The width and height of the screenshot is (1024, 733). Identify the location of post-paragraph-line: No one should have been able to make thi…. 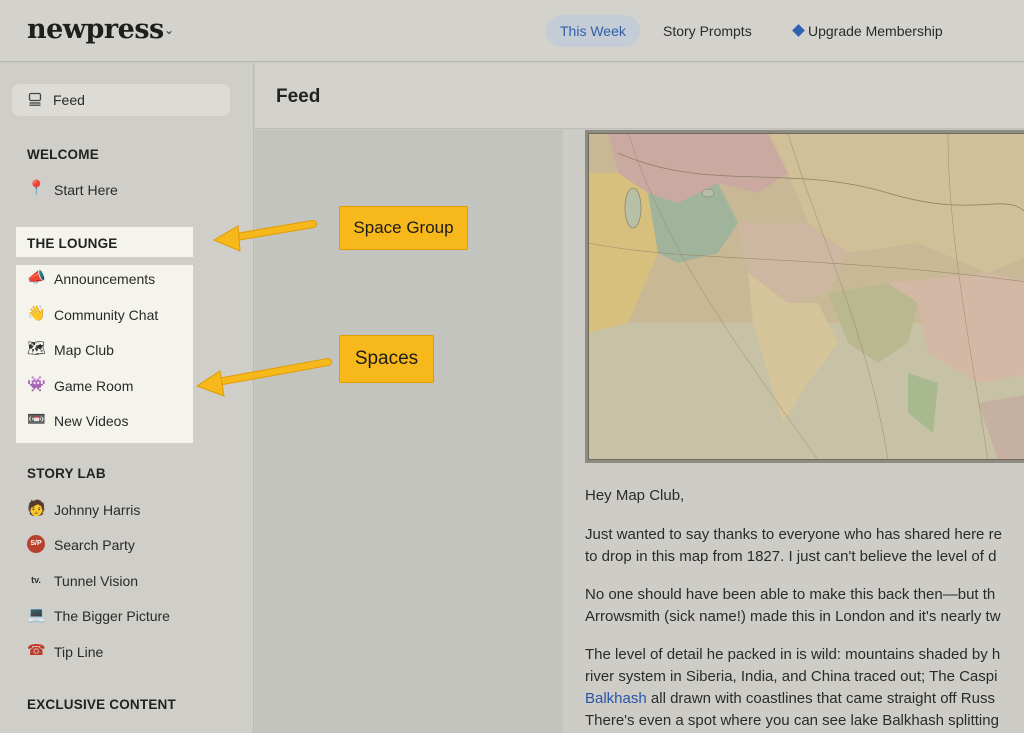
(790, 594).